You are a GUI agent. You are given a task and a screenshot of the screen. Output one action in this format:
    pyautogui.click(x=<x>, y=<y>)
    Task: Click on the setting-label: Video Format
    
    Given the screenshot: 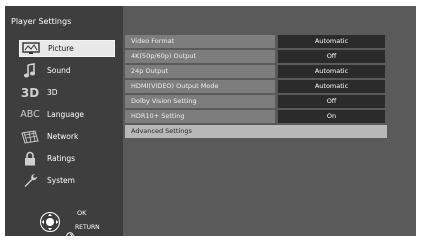 What is the action you would take?
    pyautogui.click(x=200, y=41)
    